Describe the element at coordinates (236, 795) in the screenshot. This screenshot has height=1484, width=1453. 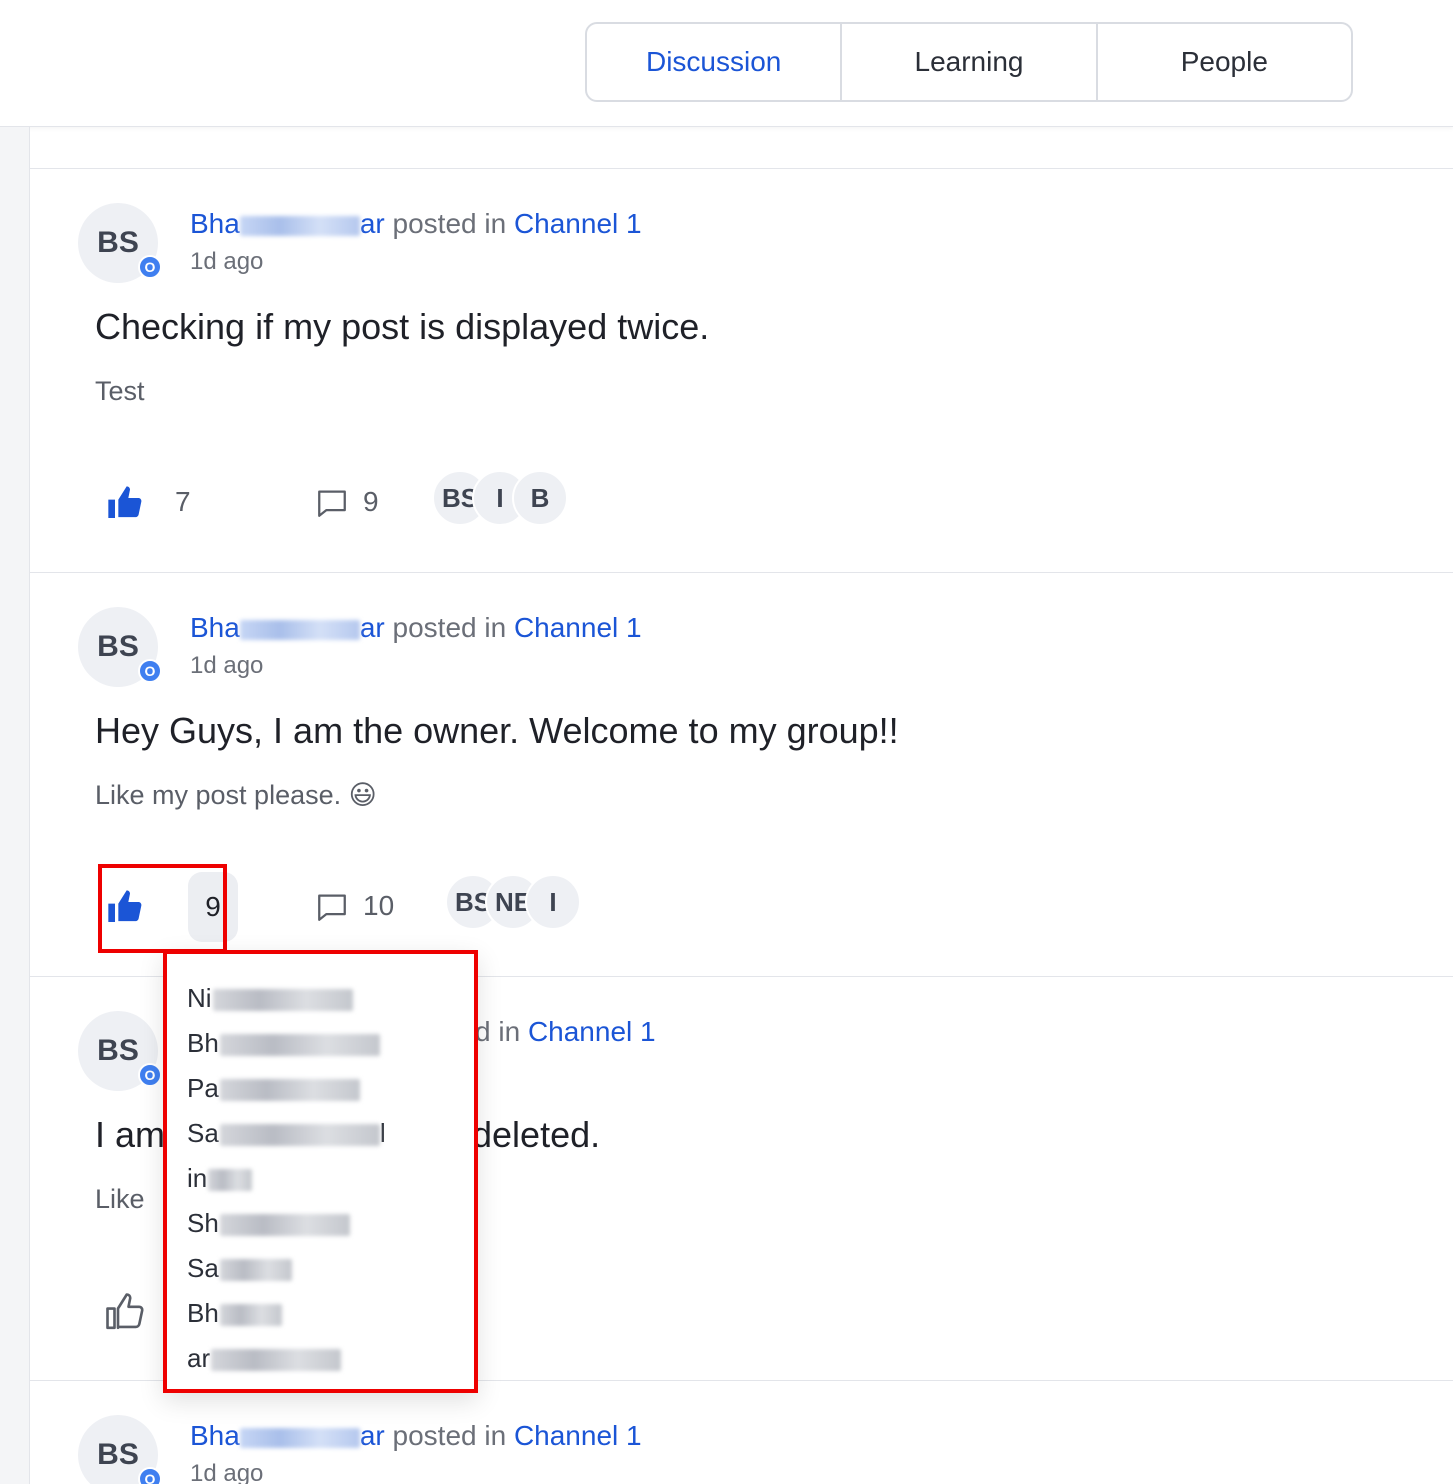
I see `post-body: Like my post please. 😃` at that location.